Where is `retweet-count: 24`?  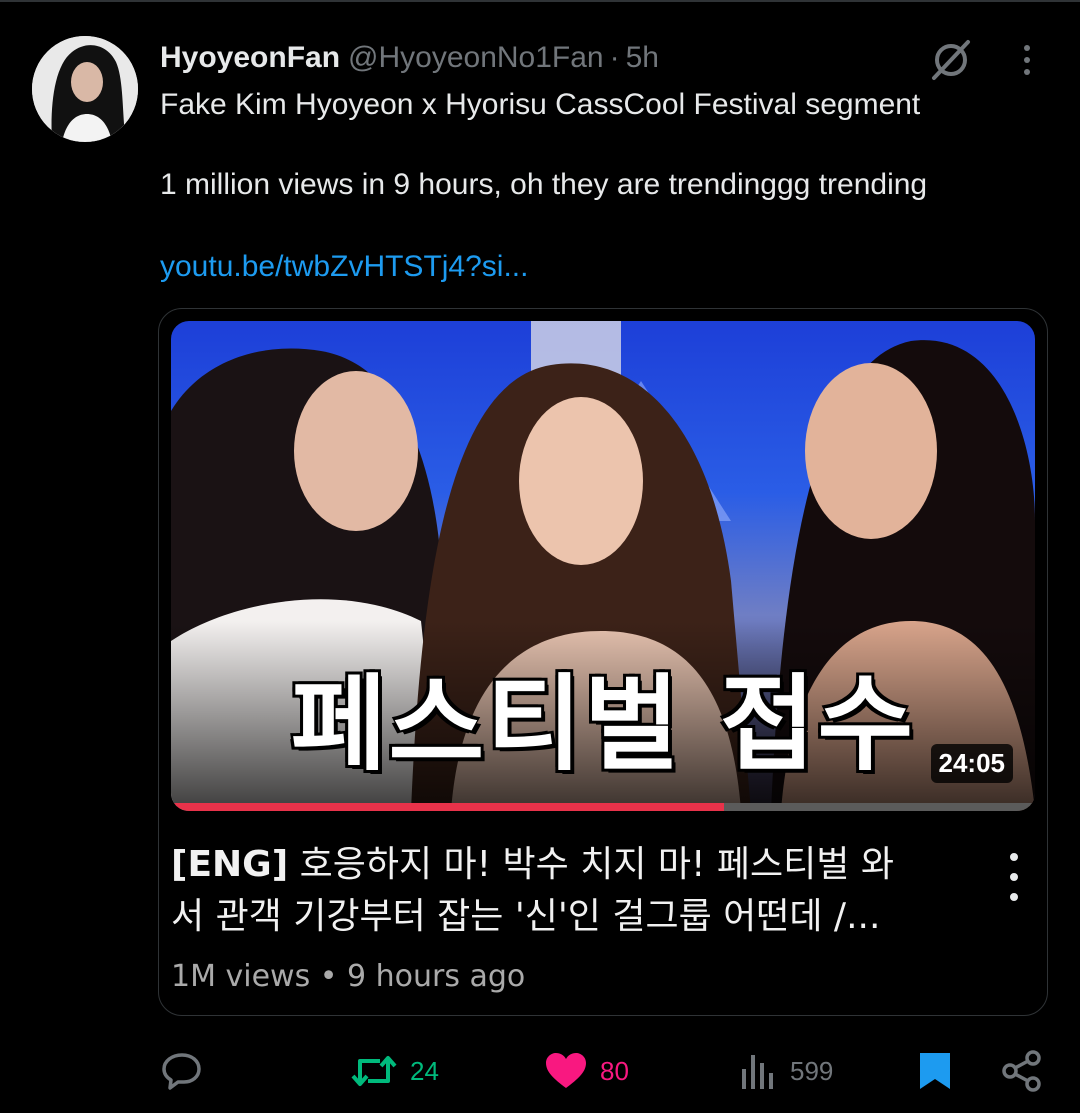
retweet-count: 24 is located at coordinates (424, 1070).